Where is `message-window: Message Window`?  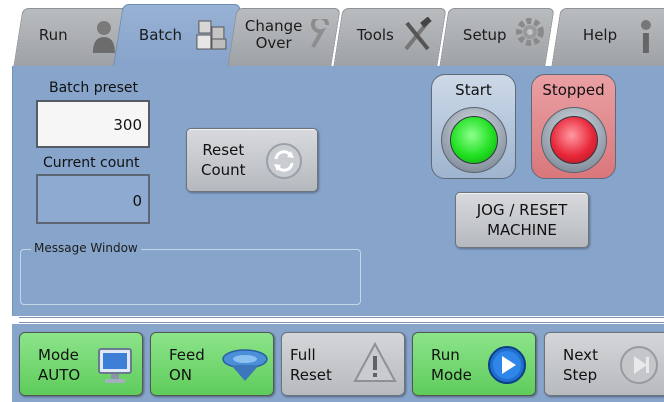 message-window: Message Window is located at coordinates (190, 273).